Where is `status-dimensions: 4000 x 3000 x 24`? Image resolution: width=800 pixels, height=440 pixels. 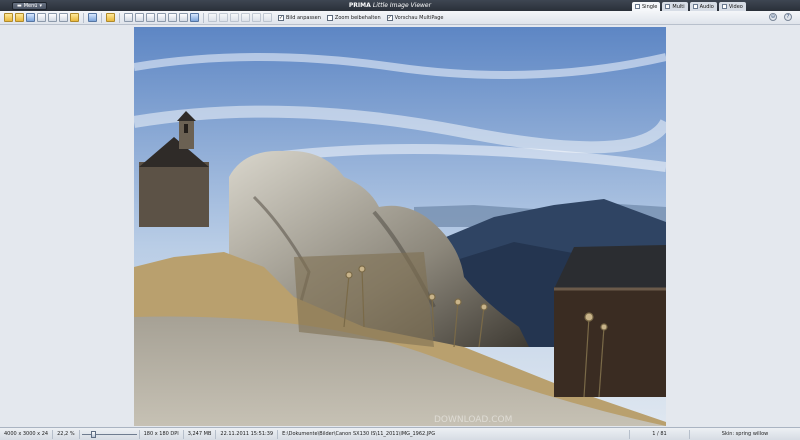
status-dimensions: 4000 x 3000 x 24 is located at coordinates (27, 434).